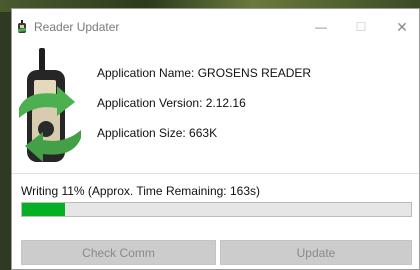  I want to click on maximize-icon: ☐, so click(361, 27).